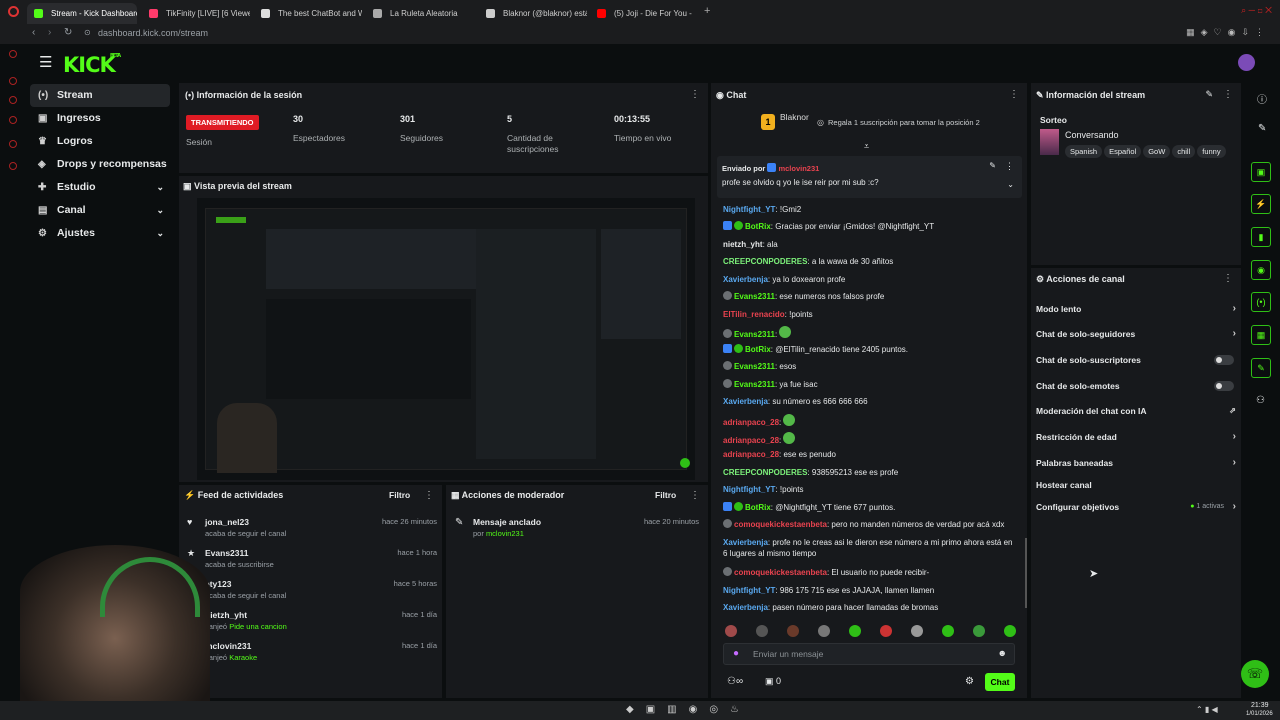  I want to click on channel-action-chat-de-solo-seguidores: Chat de solo-seguidores ›, so click(1136, 334).